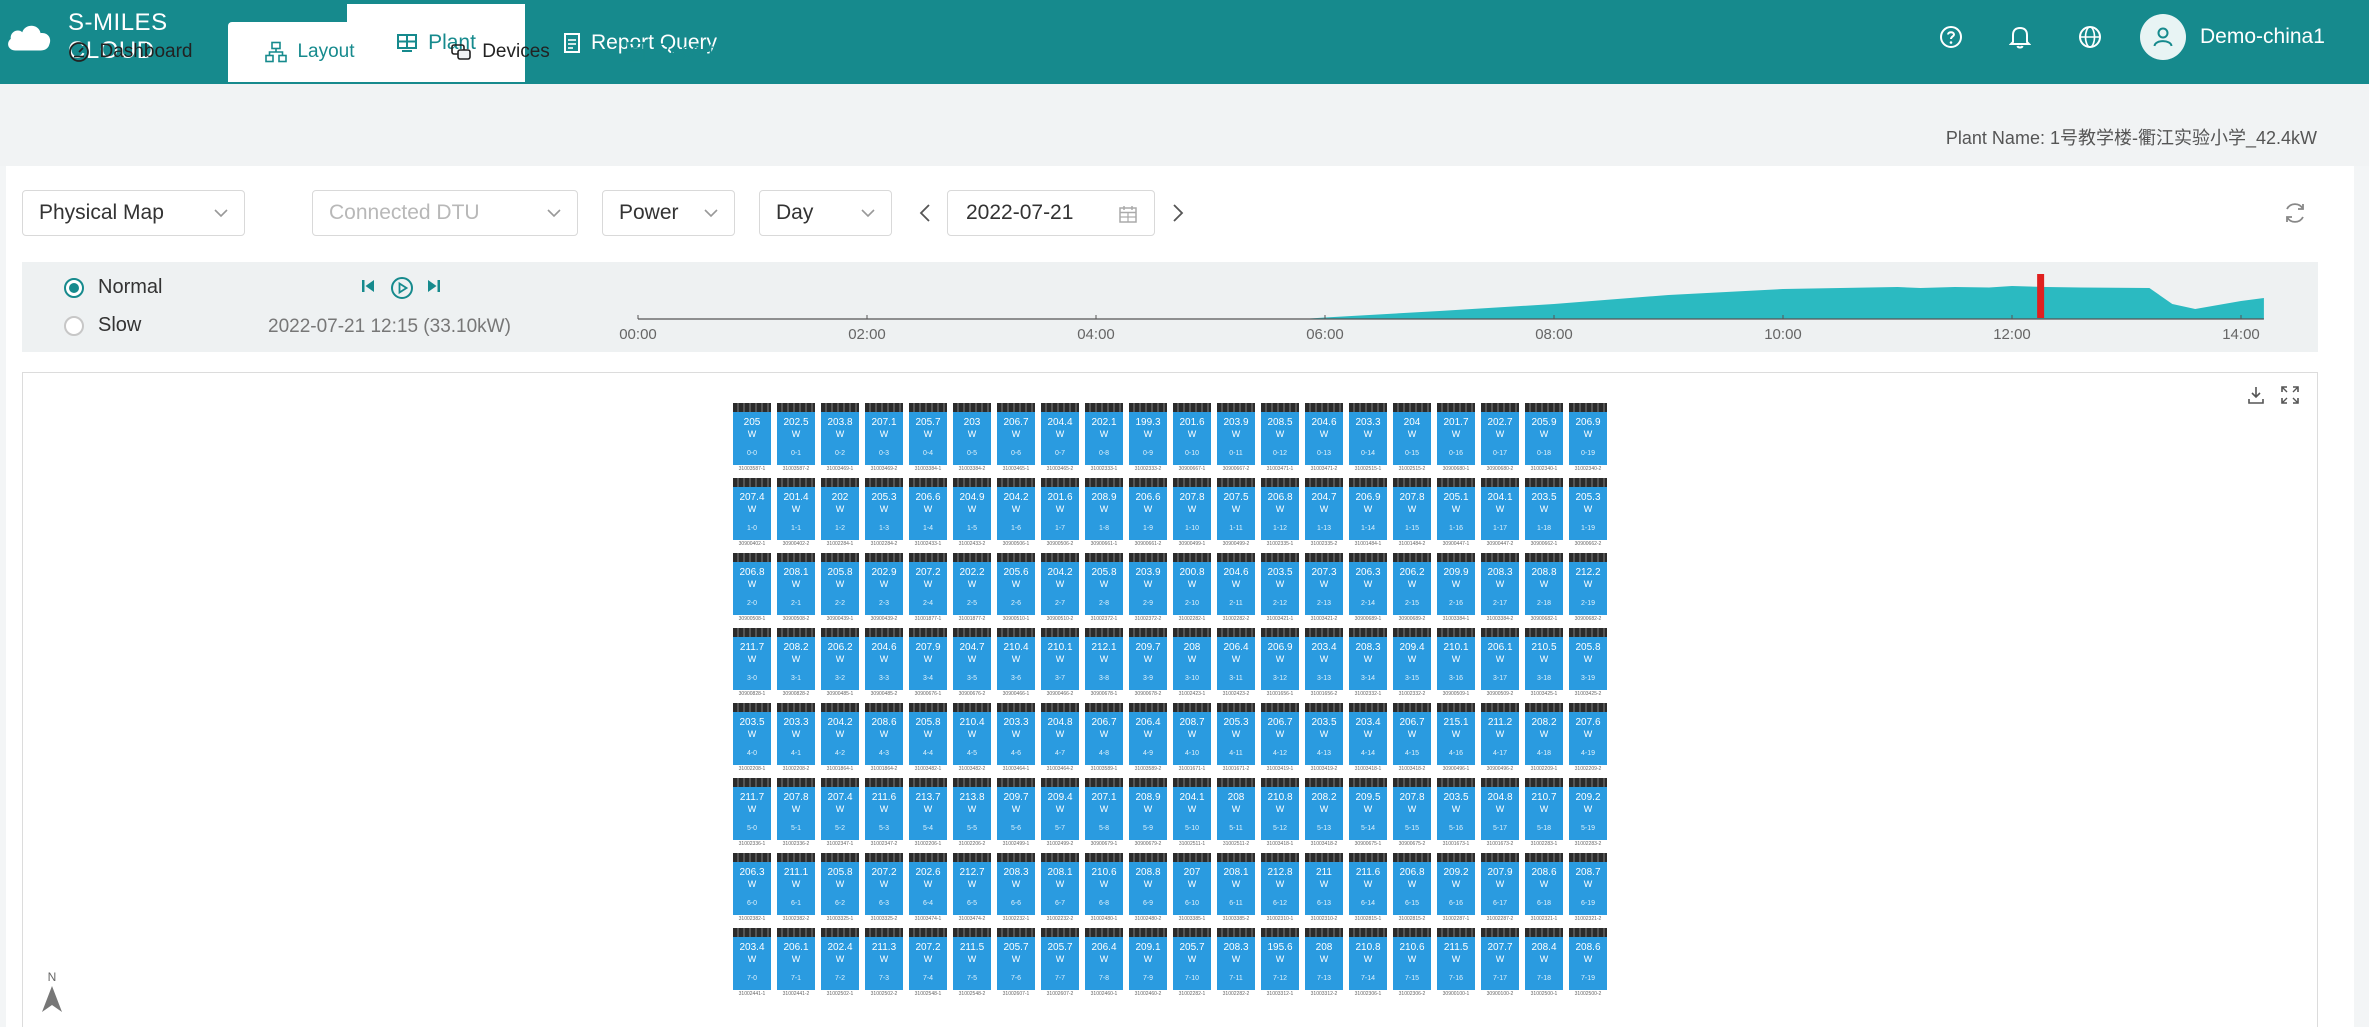 This screenshot has height=1027, width=2369. Describe the element at coordinates (972, 734) in the screenshot. I see `solar-panel: 210.4 W 4-5` at that location.